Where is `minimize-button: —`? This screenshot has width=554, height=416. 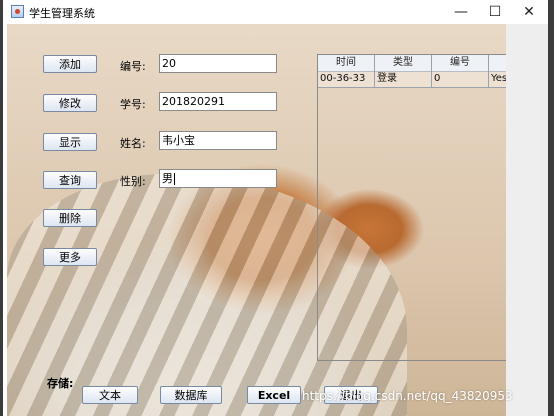 minimize-button: — is located at coordinates (461, 12).